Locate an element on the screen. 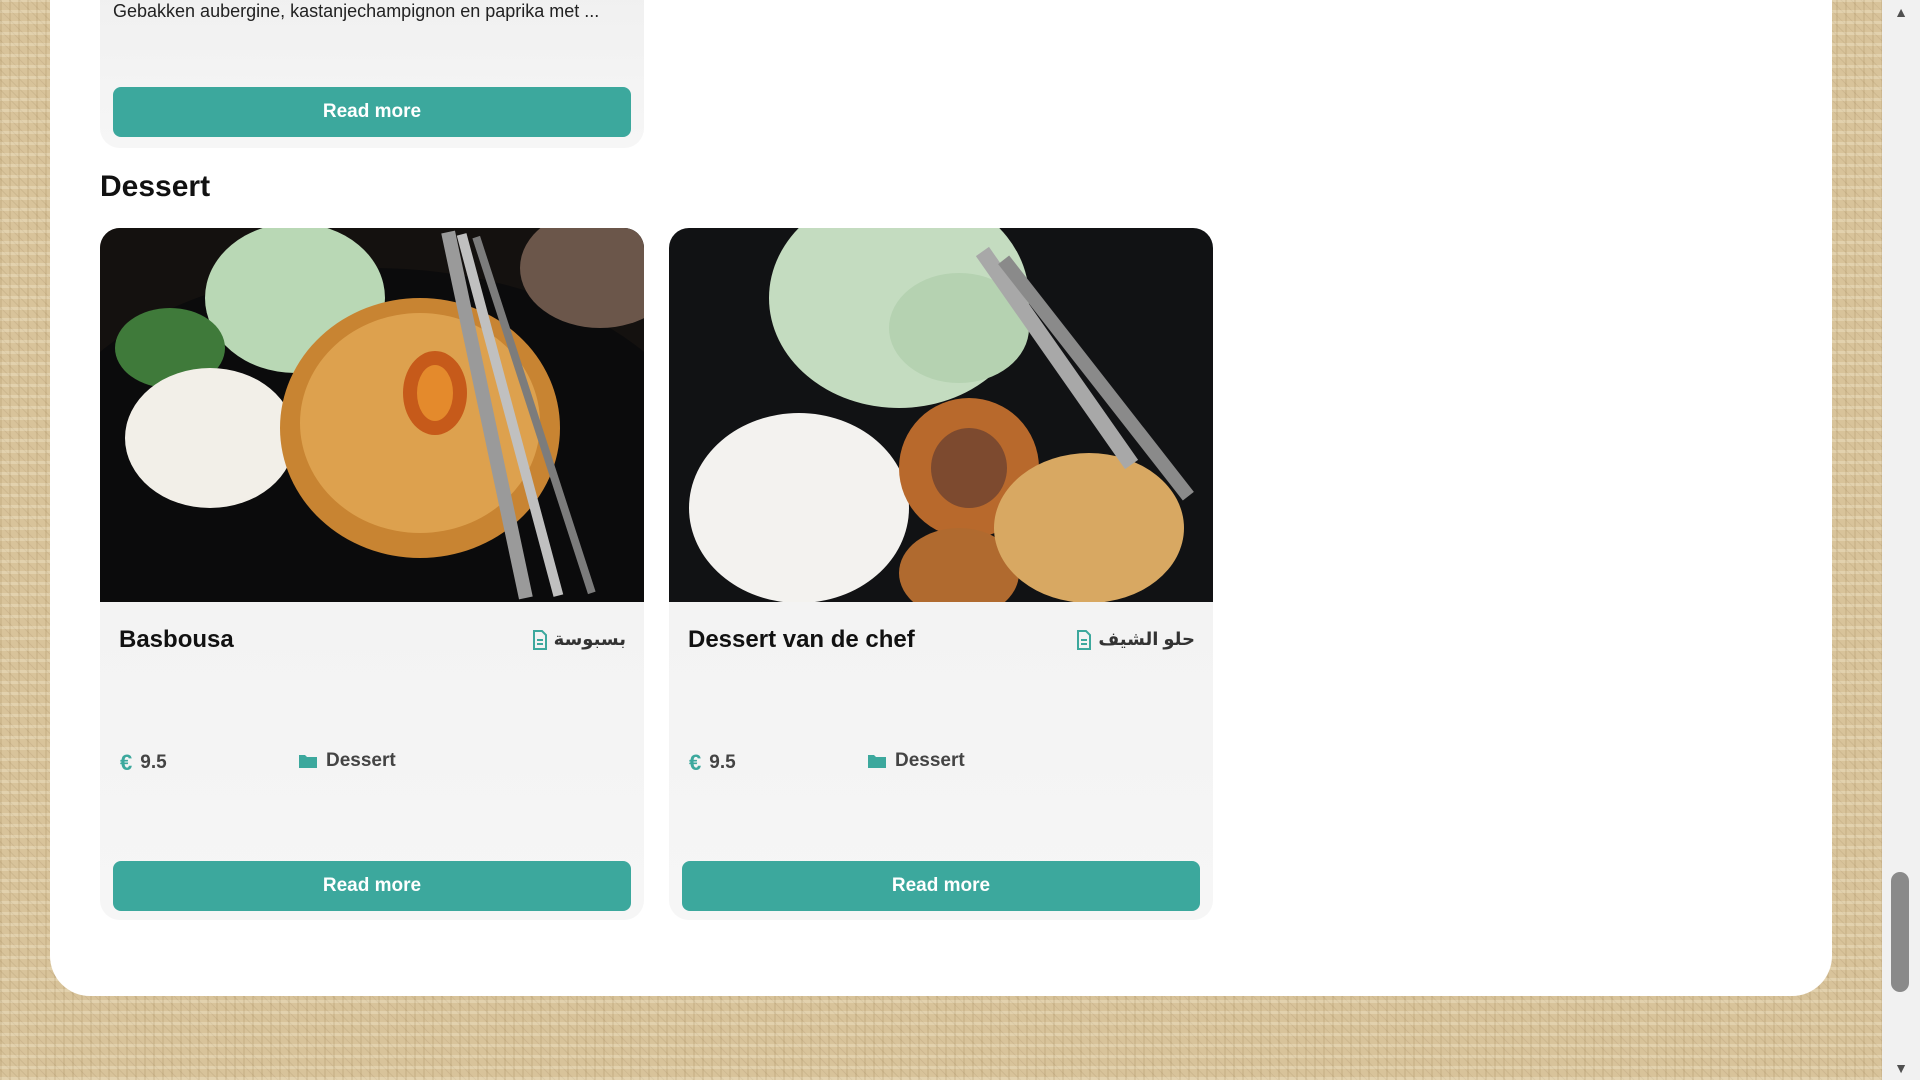 This screenshot has height=1080, width=1920. arabic-name: بسبوسة is located at coordinates (579, 639).